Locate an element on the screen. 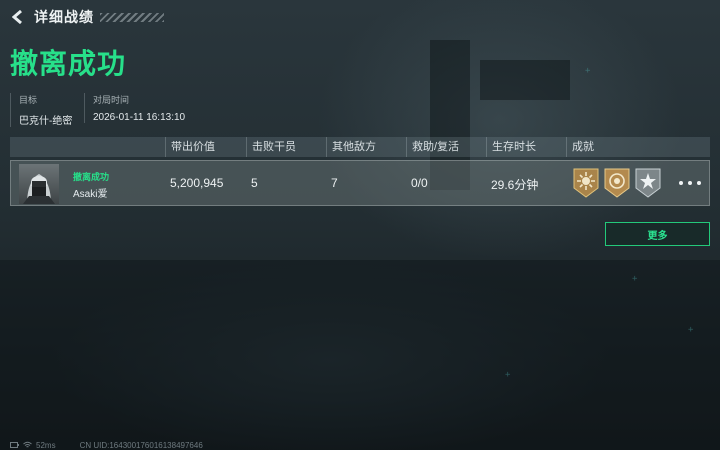  target-medal-icon is located at coordinates (617, 183).